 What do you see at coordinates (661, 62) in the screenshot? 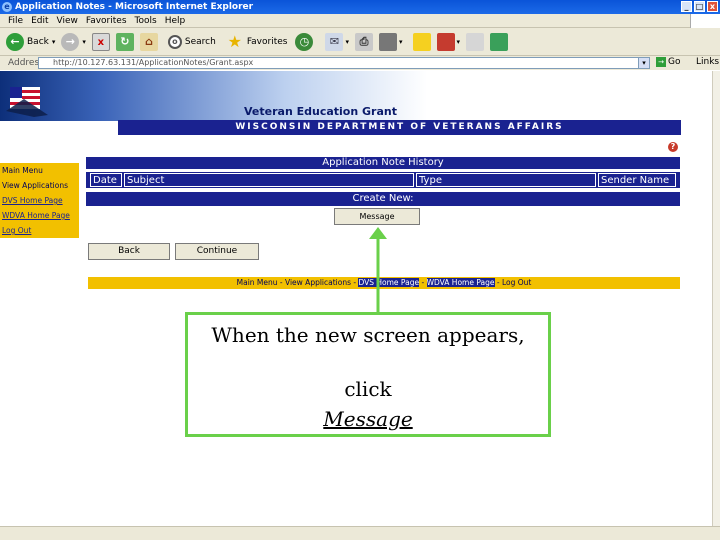
I see `go-arrow-icon: →` at bounding box center [661, 62].